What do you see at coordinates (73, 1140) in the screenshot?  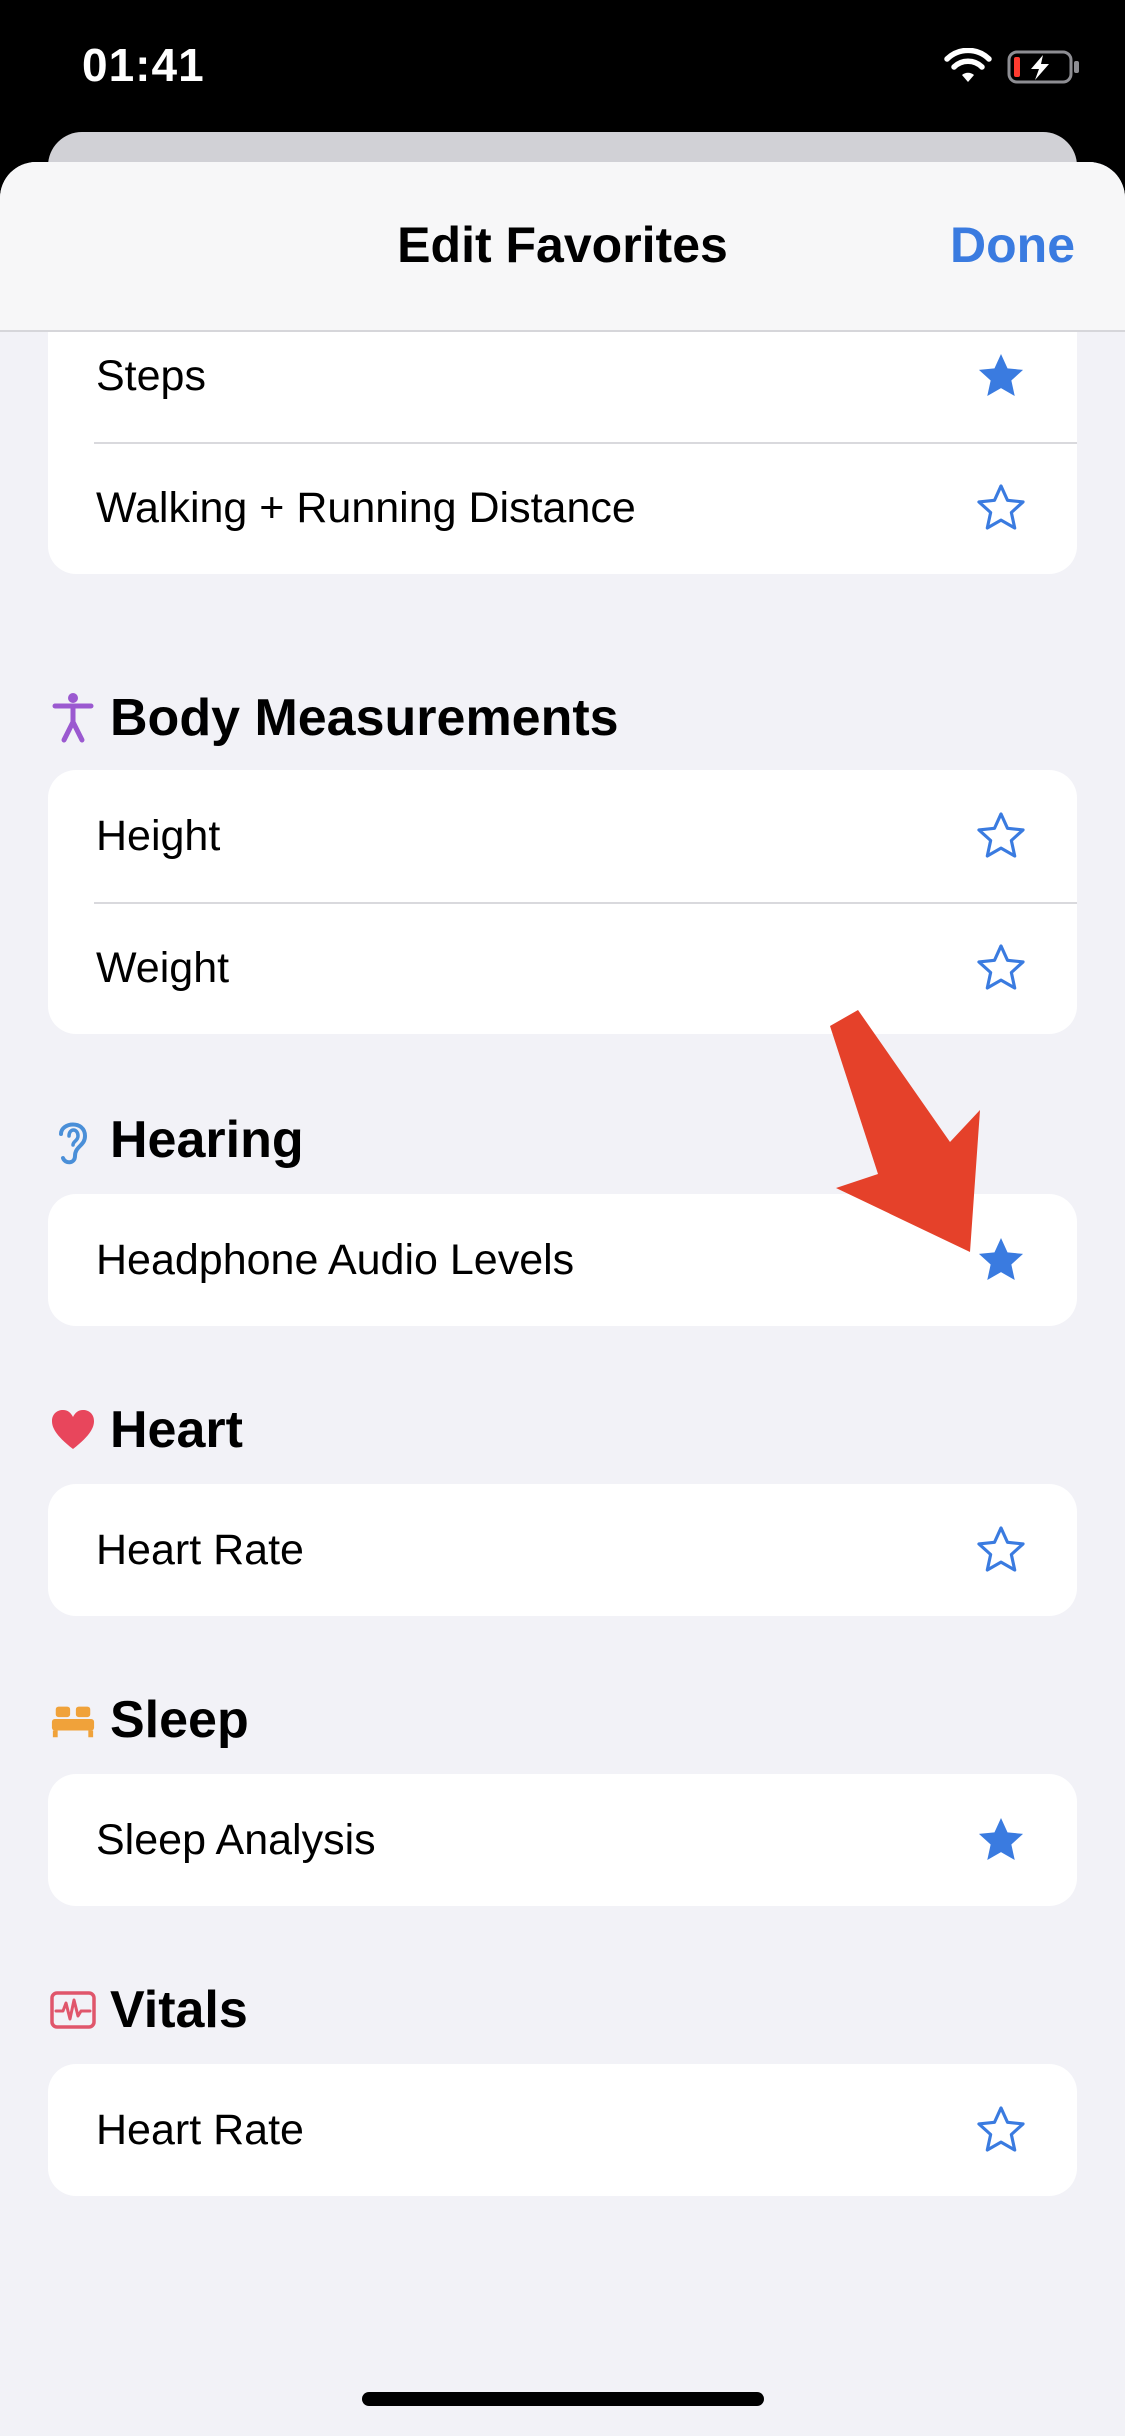 I see `ear-icon` at bounding box center [73, 1140].